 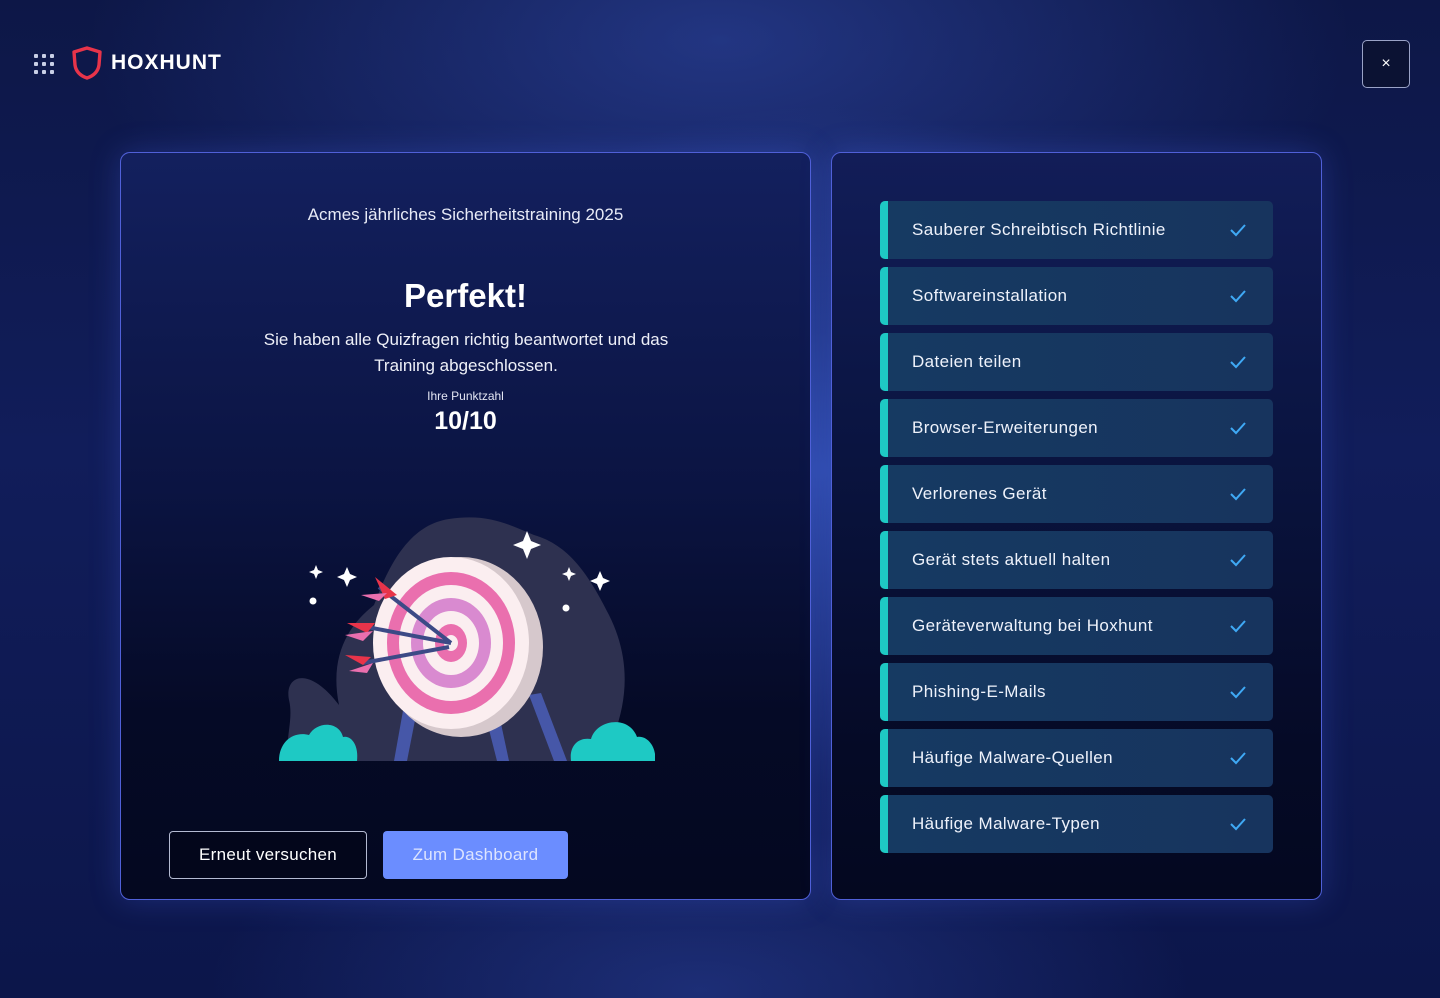 What do you see at coordinates (1076, 692) in the screenshot?
I see `topic-item: Phishing-E-Mails` at bounding box center [1076, 692].